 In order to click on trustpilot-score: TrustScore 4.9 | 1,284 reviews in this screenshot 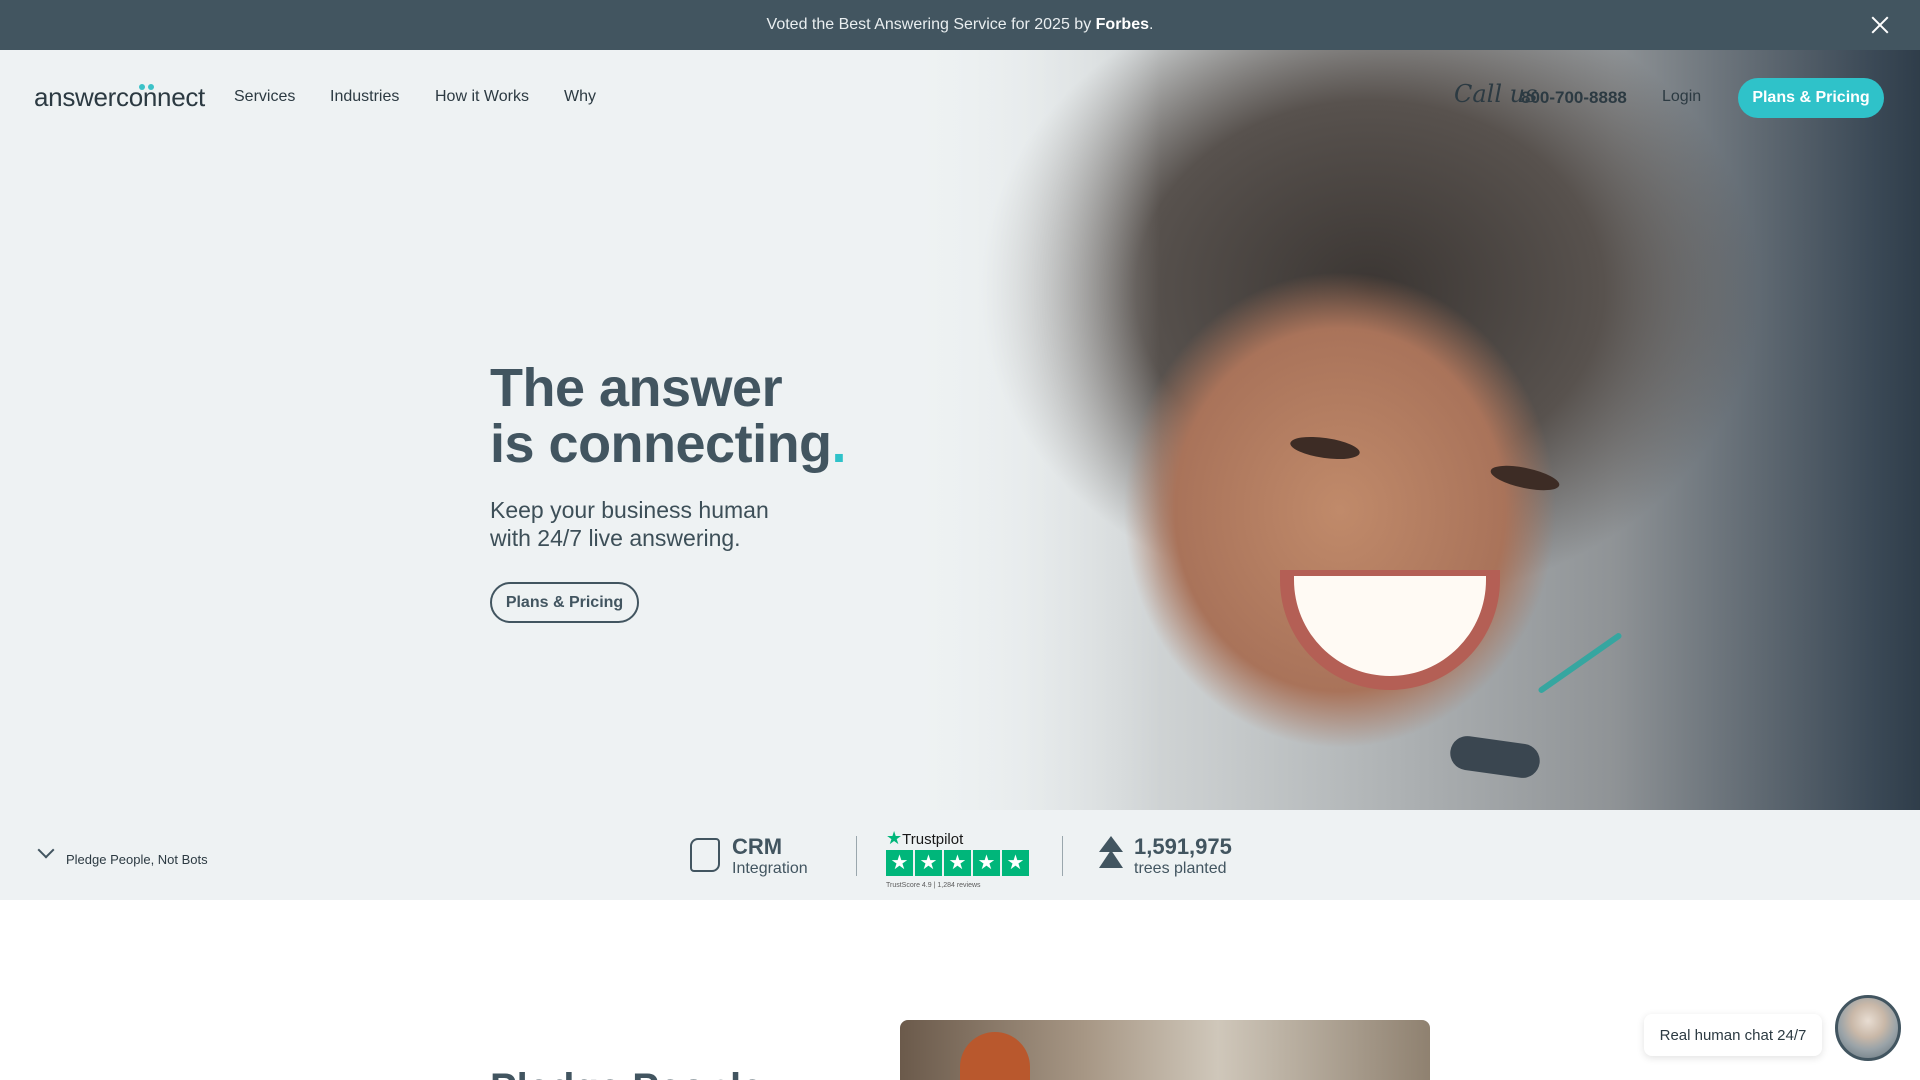, I will do `click(933, 885)`.